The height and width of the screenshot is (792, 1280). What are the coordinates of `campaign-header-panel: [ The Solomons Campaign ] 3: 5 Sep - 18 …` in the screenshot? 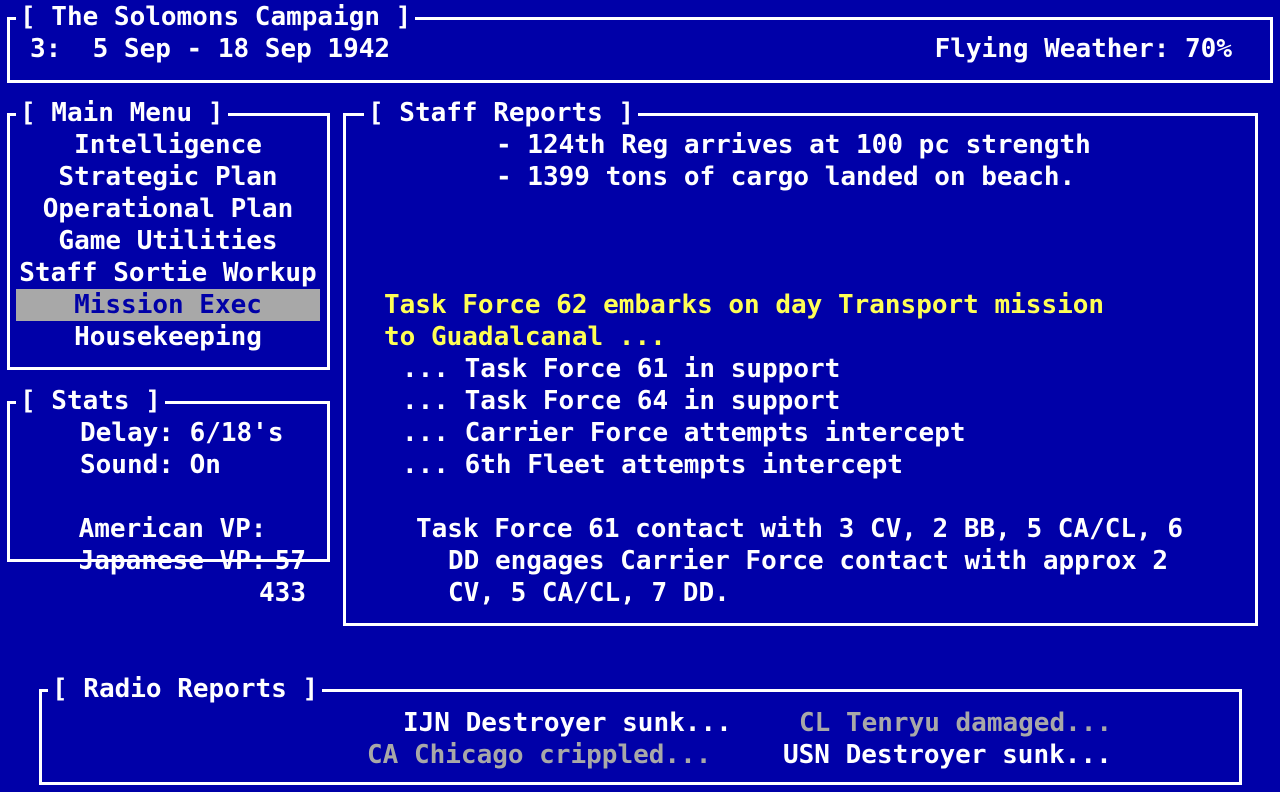 It's located at (640, 42).